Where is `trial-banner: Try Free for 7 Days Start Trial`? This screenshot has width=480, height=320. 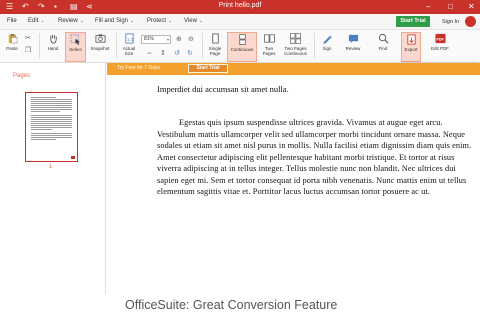 trial-banner: Try Free for 7 Days Start Trial is located at coordinates (293, 69).